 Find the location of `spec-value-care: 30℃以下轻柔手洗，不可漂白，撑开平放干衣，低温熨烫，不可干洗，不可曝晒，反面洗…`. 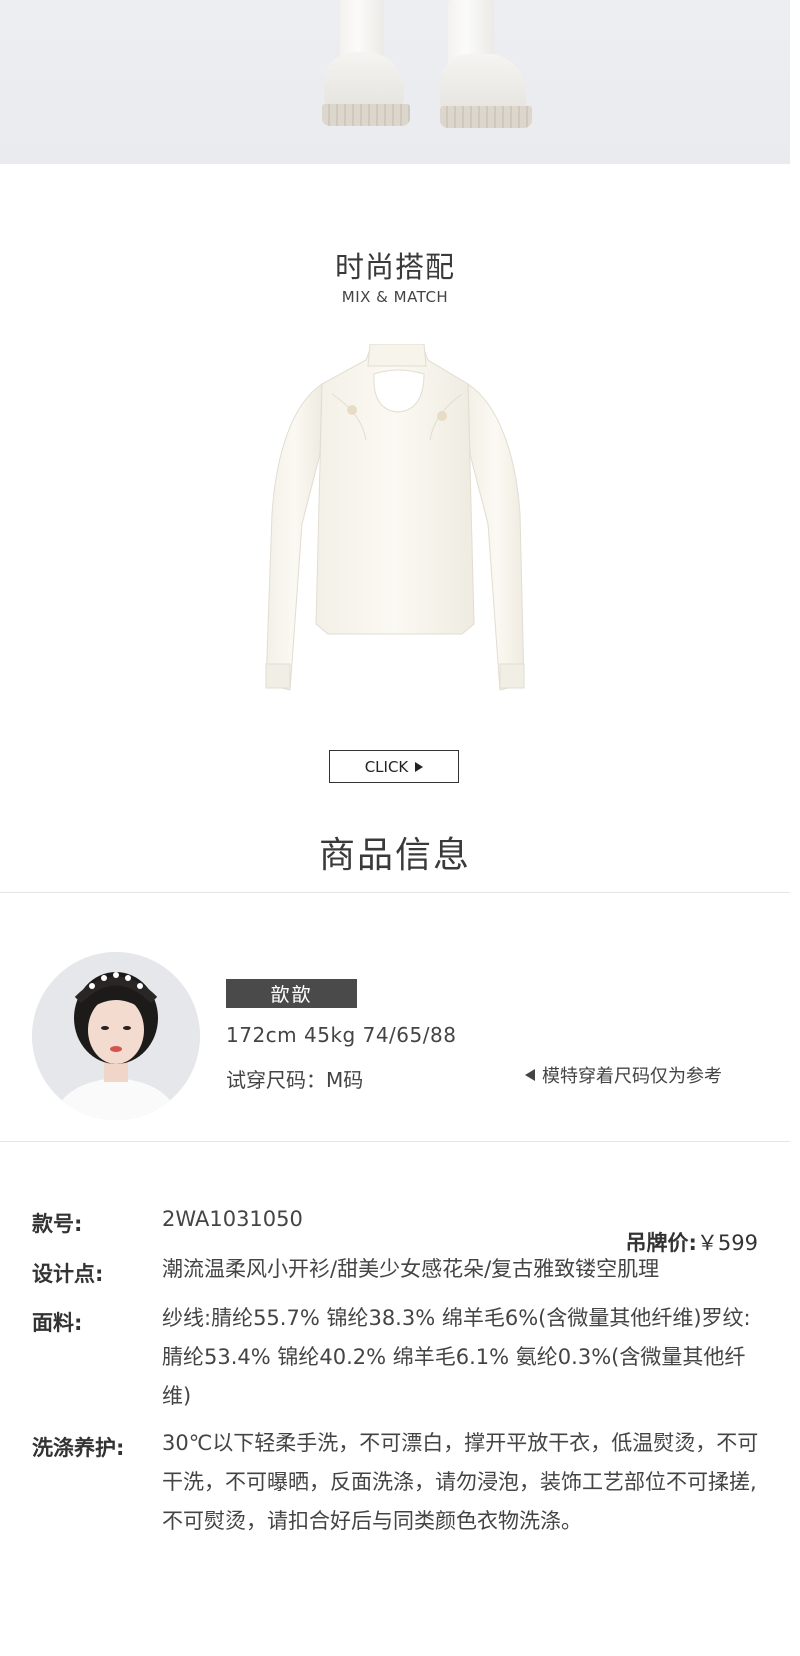

spec-value-care: 30℃以下轻柔手洗，不可漂白，撑开平放干衣，低温熨烫，不可干洗，不可曝晒，反面洗… is located at coordinates (460, 1482).